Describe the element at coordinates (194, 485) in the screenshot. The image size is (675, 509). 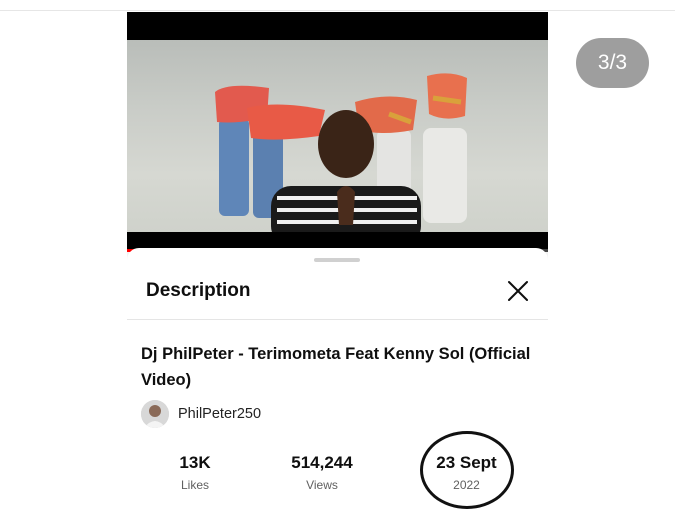
I see `likes-label: Likes` at that location.